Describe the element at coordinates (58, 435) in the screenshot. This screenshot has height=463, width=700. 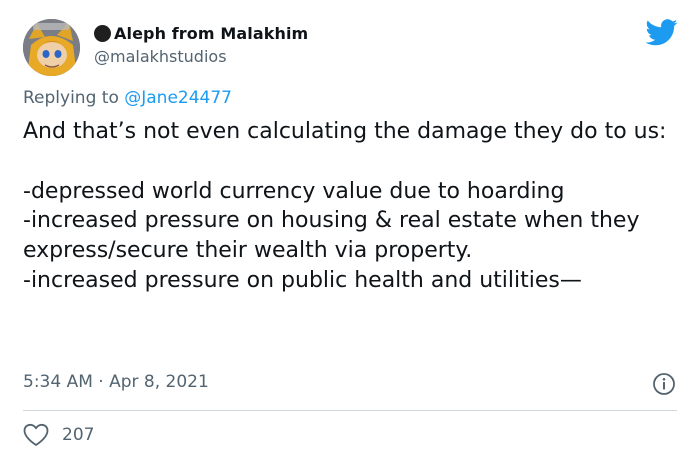
I see `like-button: 207` at that location.